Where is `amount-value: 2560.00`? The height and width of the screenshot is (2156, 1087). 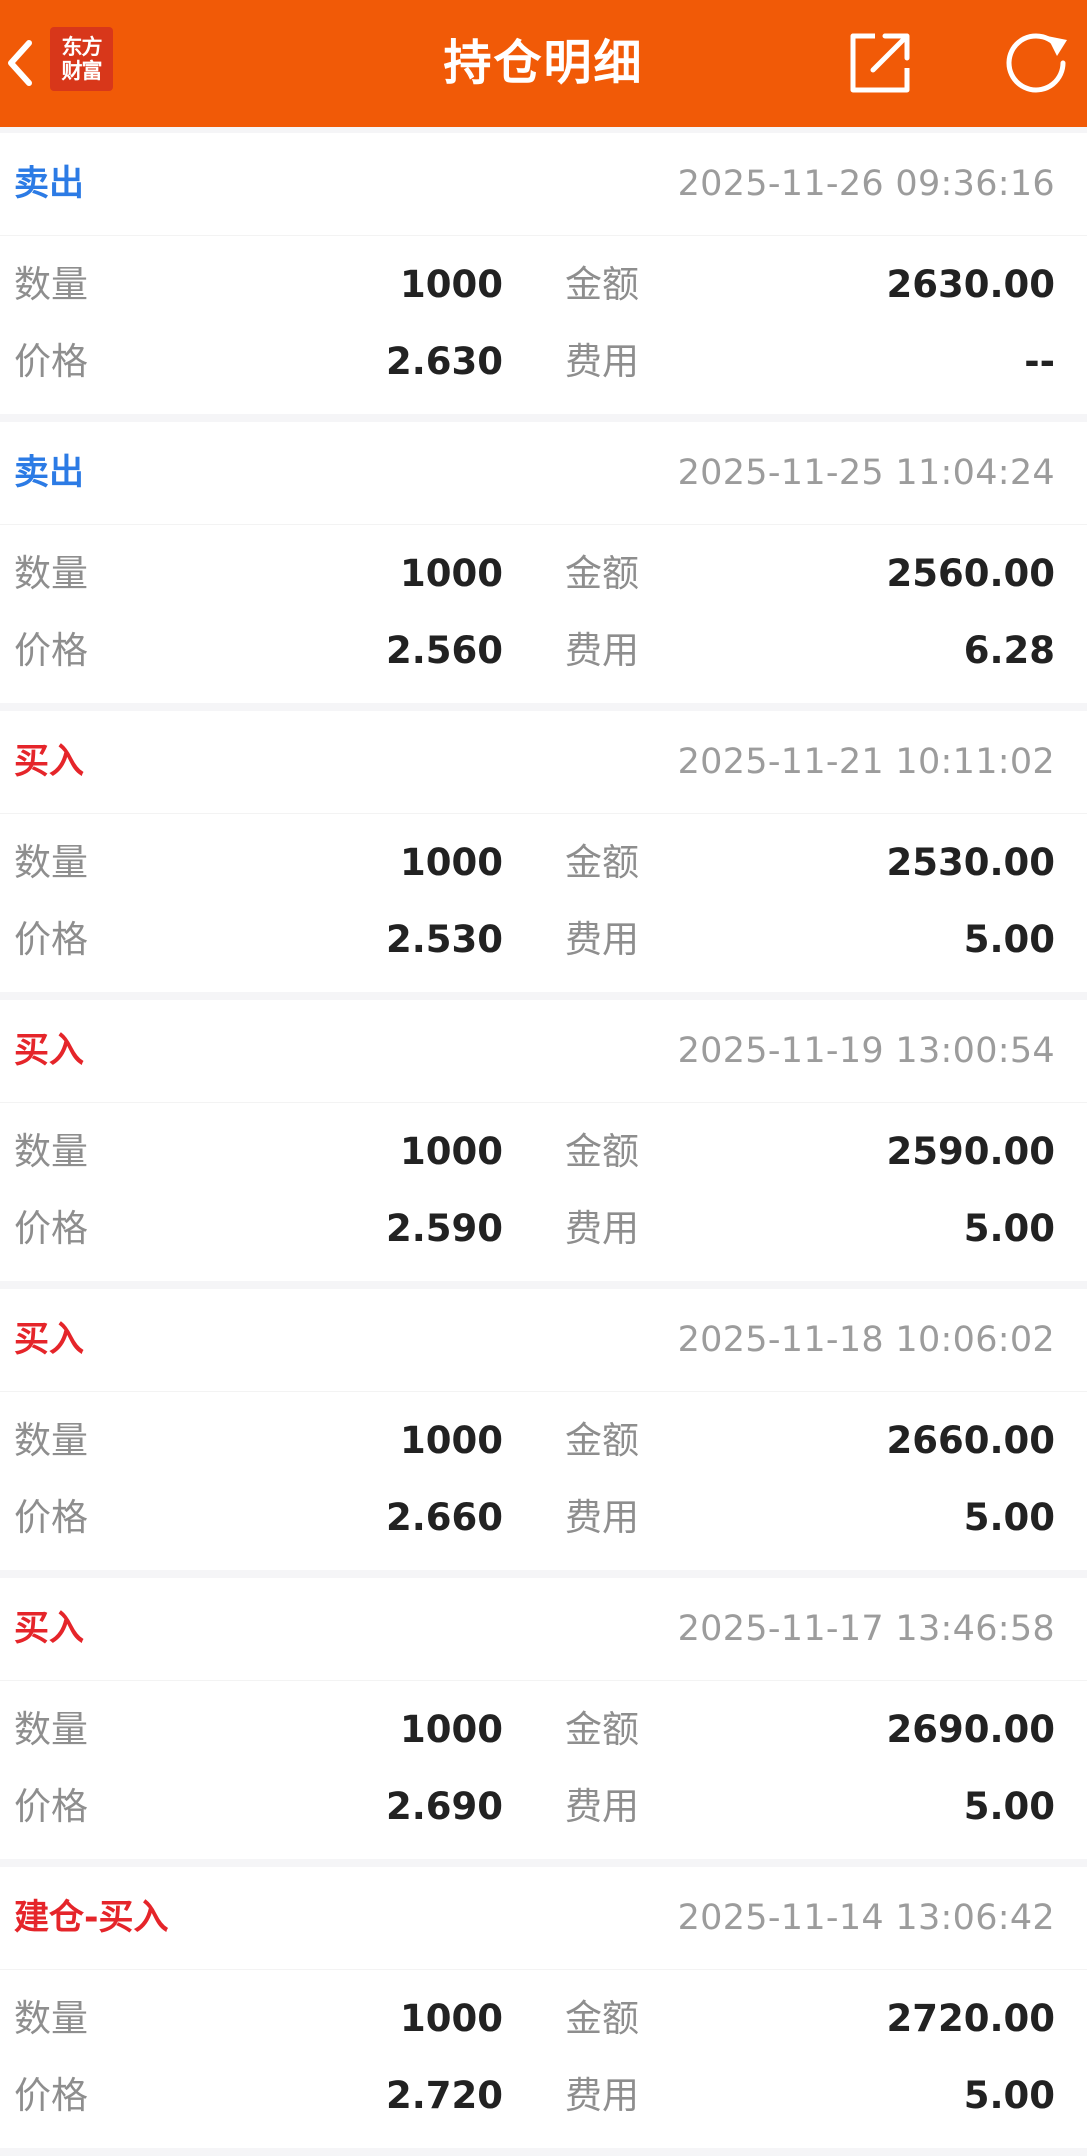
amount-value: 2560.00 is located at coordinates (970, 573).